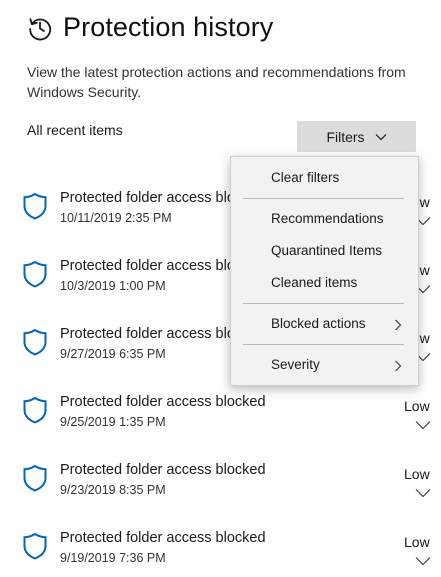  What do you see at coordinates (113, 558) in the screenshot?
I see `item-date: 9/19/2019 7:36 PM` at bounding box center [113, 558].